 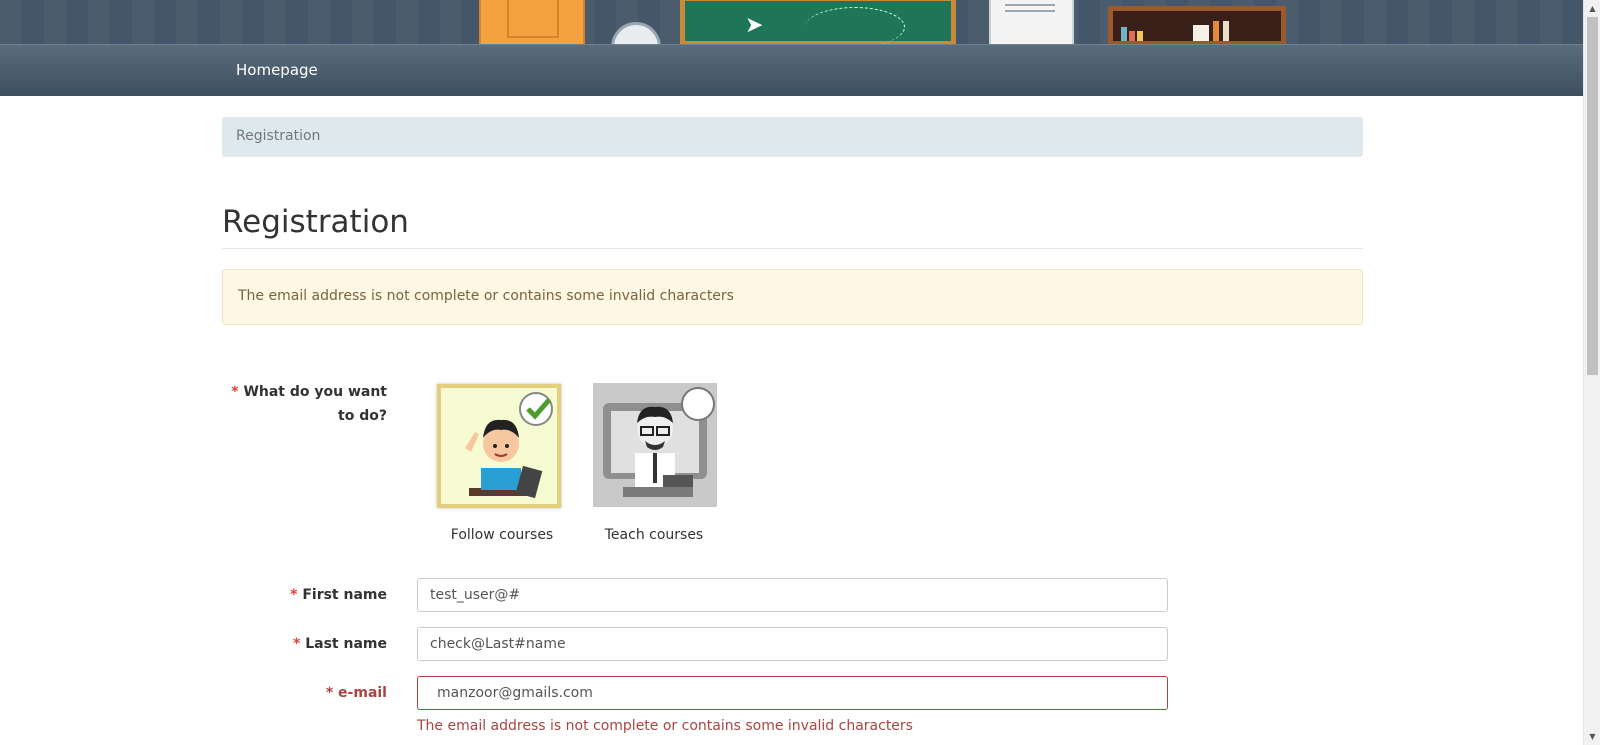 What do you see at coordinates (754, 25) in the screenshot?
I see `paper-plane-icon: ➤` at bounding box center [754, 25].